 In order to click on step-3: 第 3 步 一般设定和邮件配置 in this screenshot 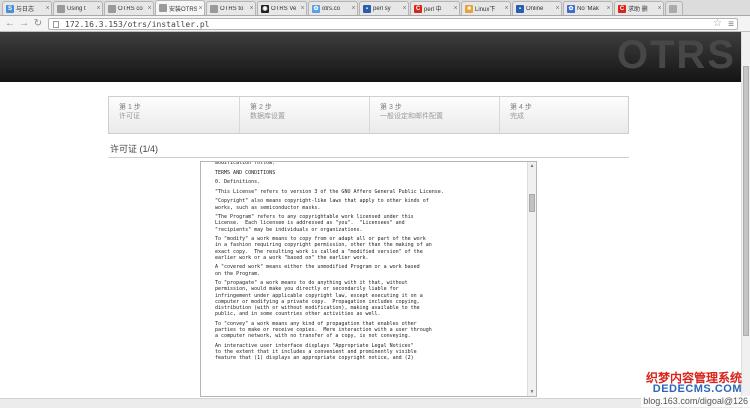, I will do `click(435, 115)`.